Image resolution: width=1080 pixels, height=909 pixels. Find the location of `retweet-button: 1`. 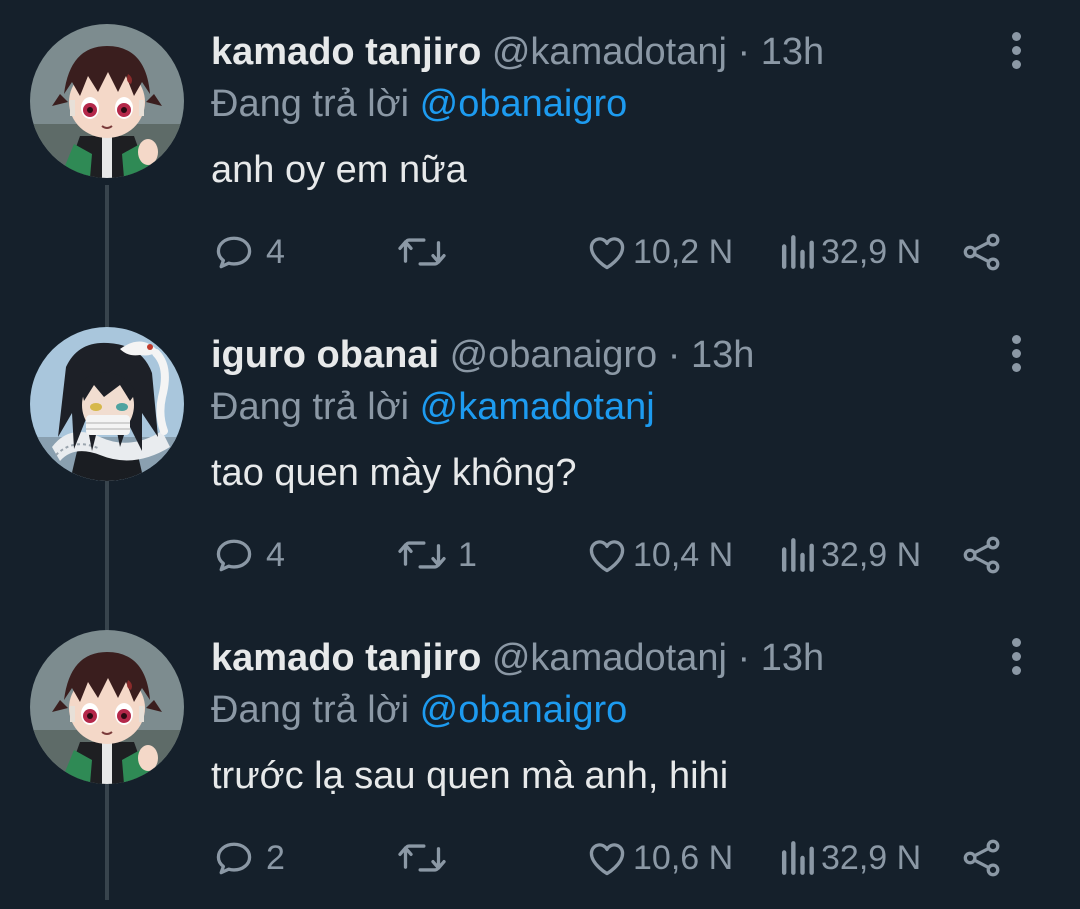

retweet-button: 1 is located at coordinates (436, 555).